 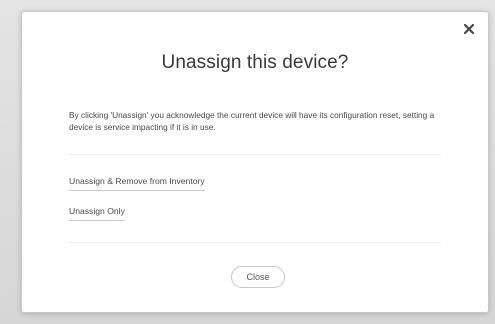 What do you see at coordinates (469, 29) in the screenshot?
I see `close-icon` at bounding box center [469, 29].